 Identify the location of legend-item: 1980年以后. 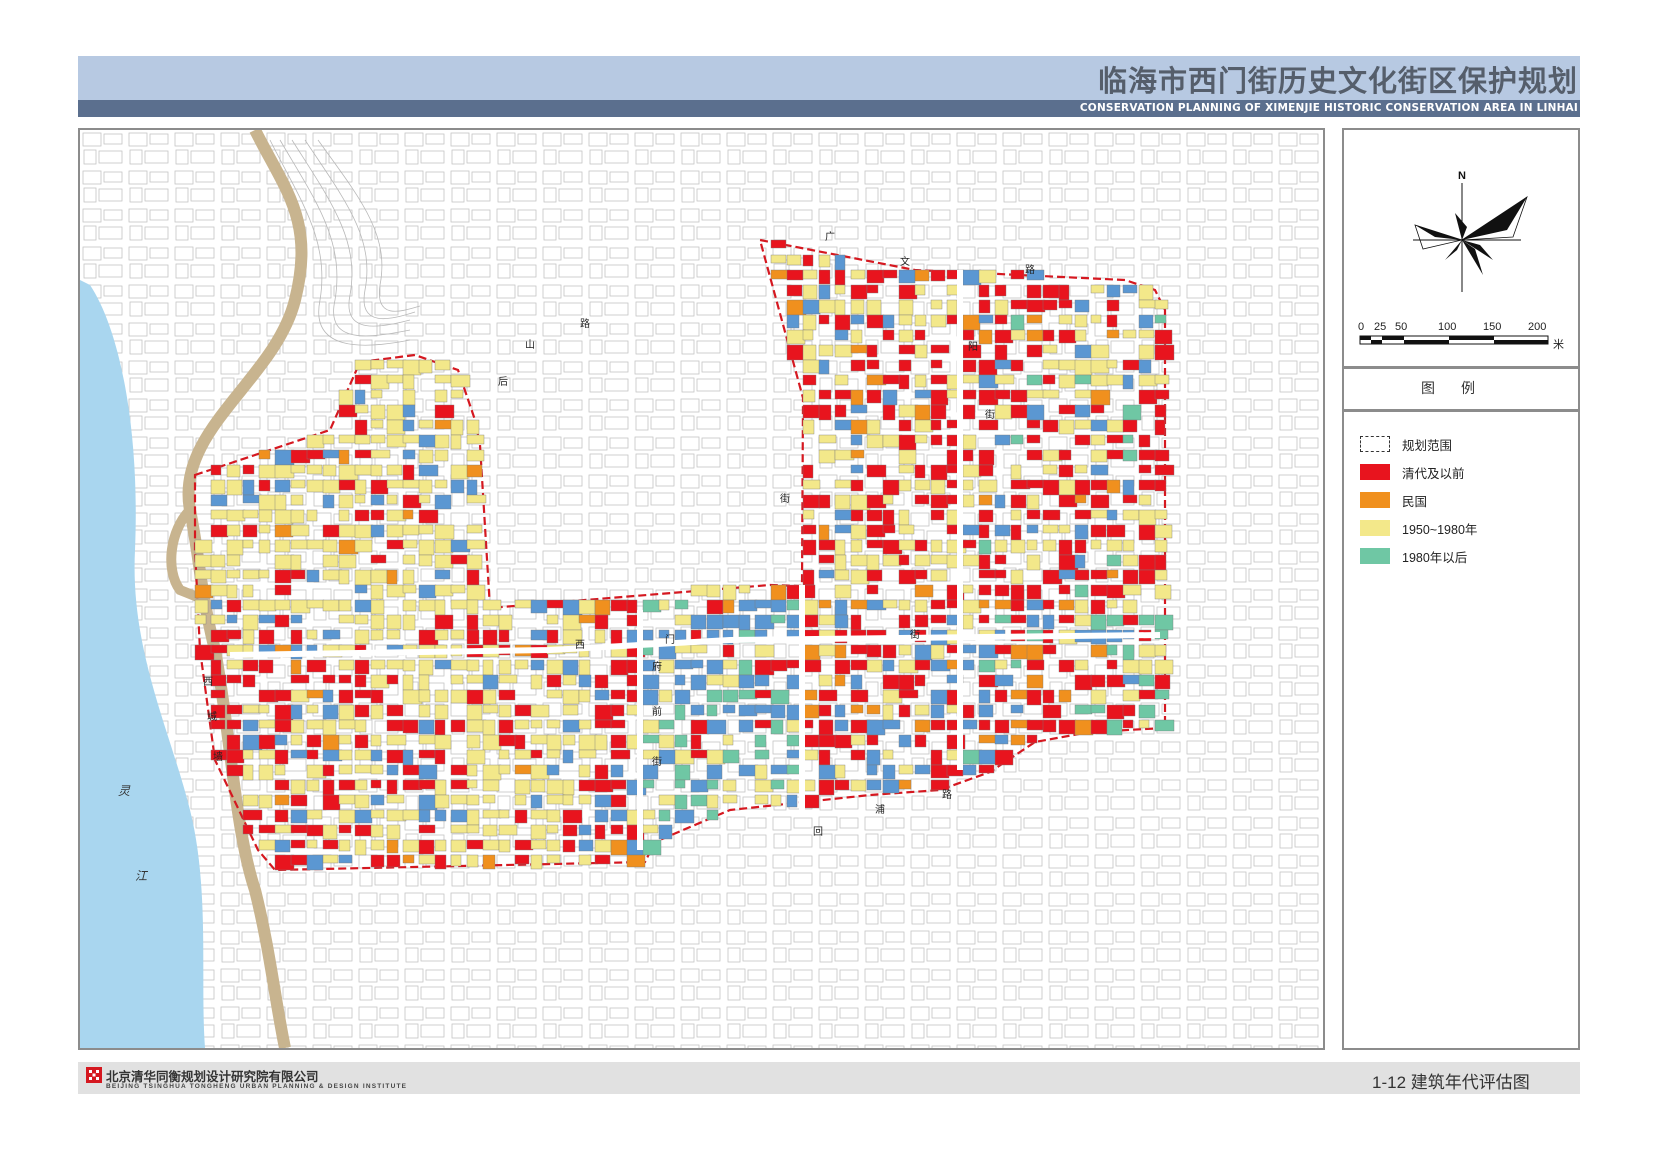
(1413, 556).